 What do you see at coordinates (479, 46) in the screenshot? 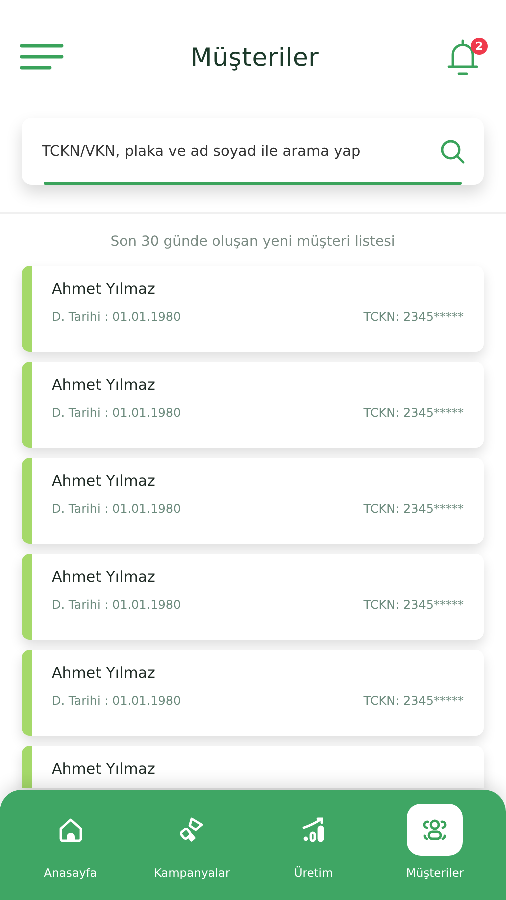
I see `notification-badge: 2` at bounding box center [479, 46].